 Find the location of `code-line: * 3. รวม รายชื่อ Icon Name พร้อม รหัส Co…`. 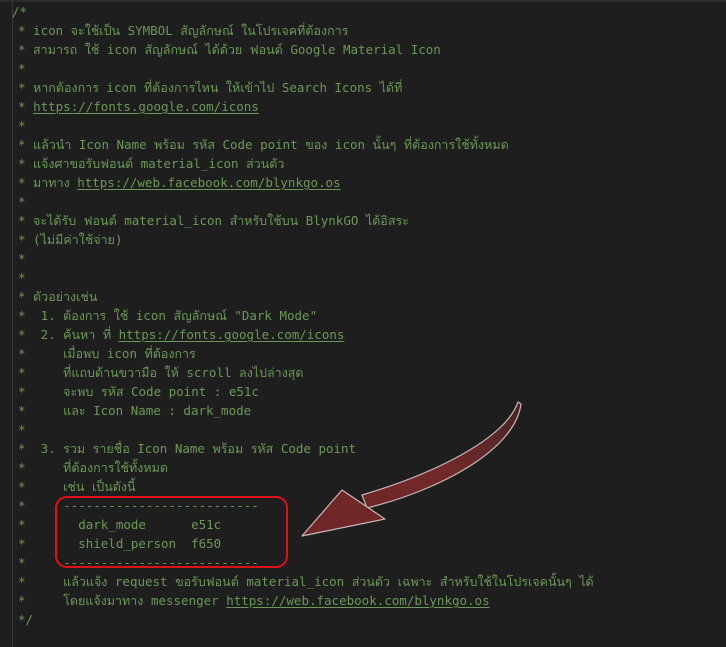

code-line: * 3. รวม รายชื่อ Icon Name พร้อม รหัส Co… is located at coordinates (363, 448).